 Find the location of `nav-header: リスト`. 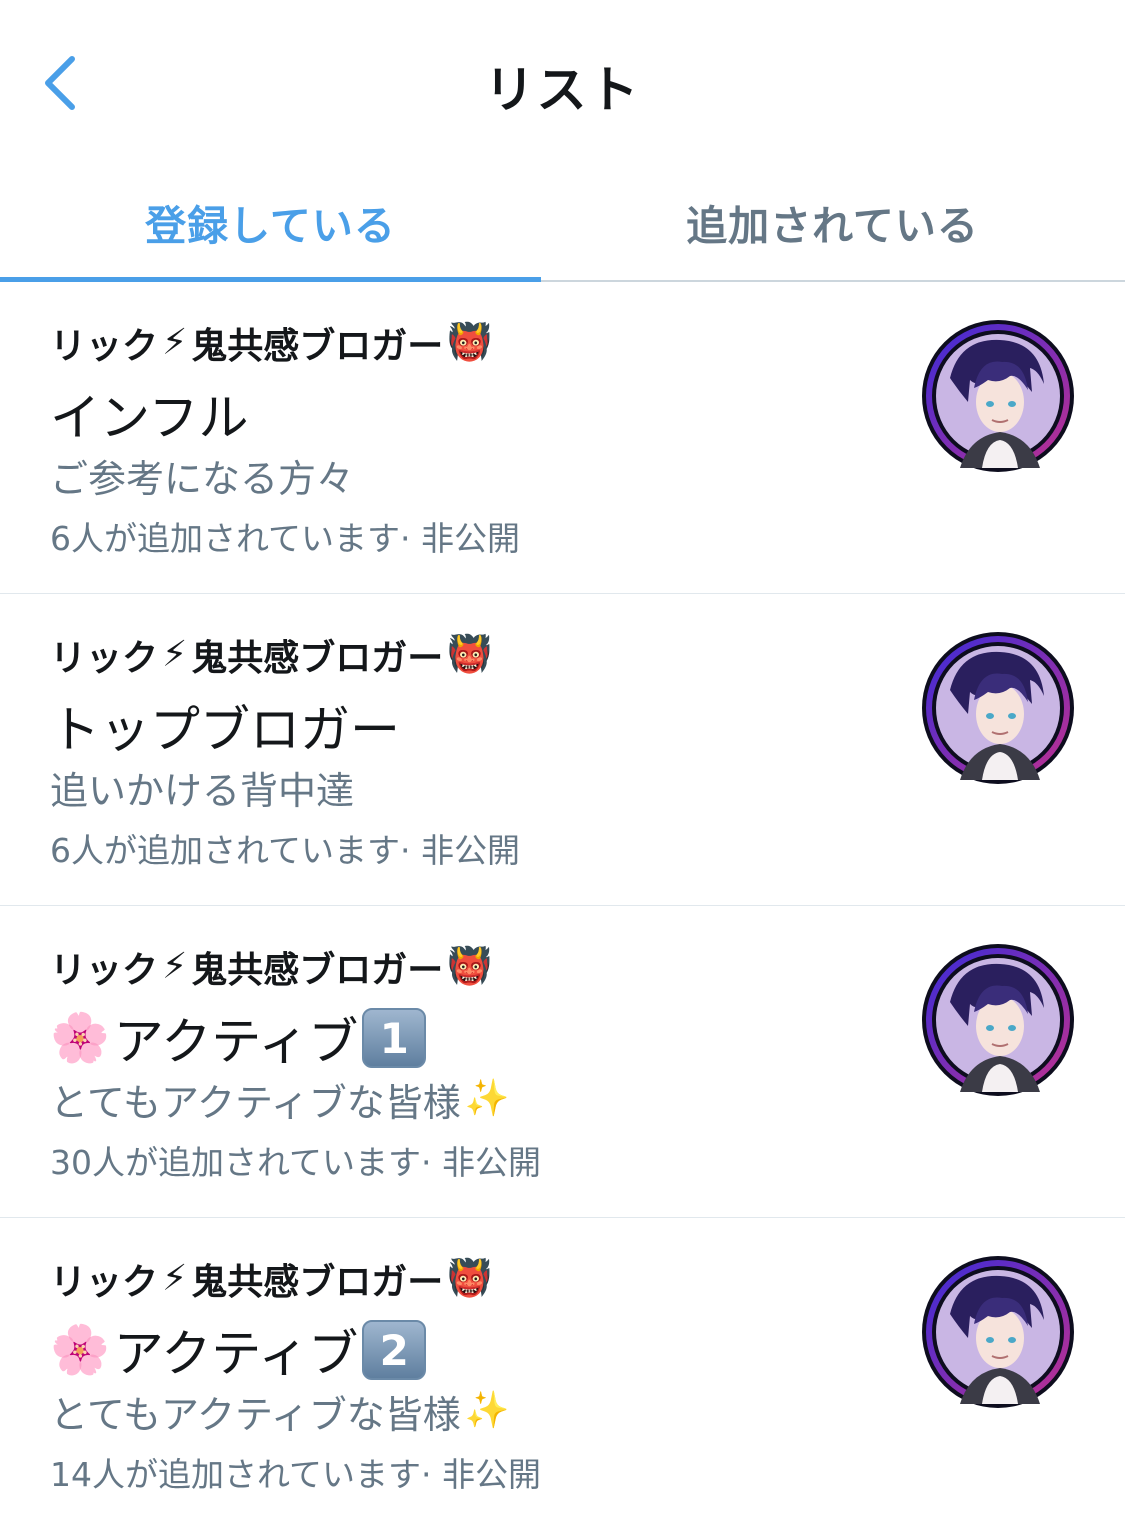

nav-header: リスト is located at coordinates (562, 80).